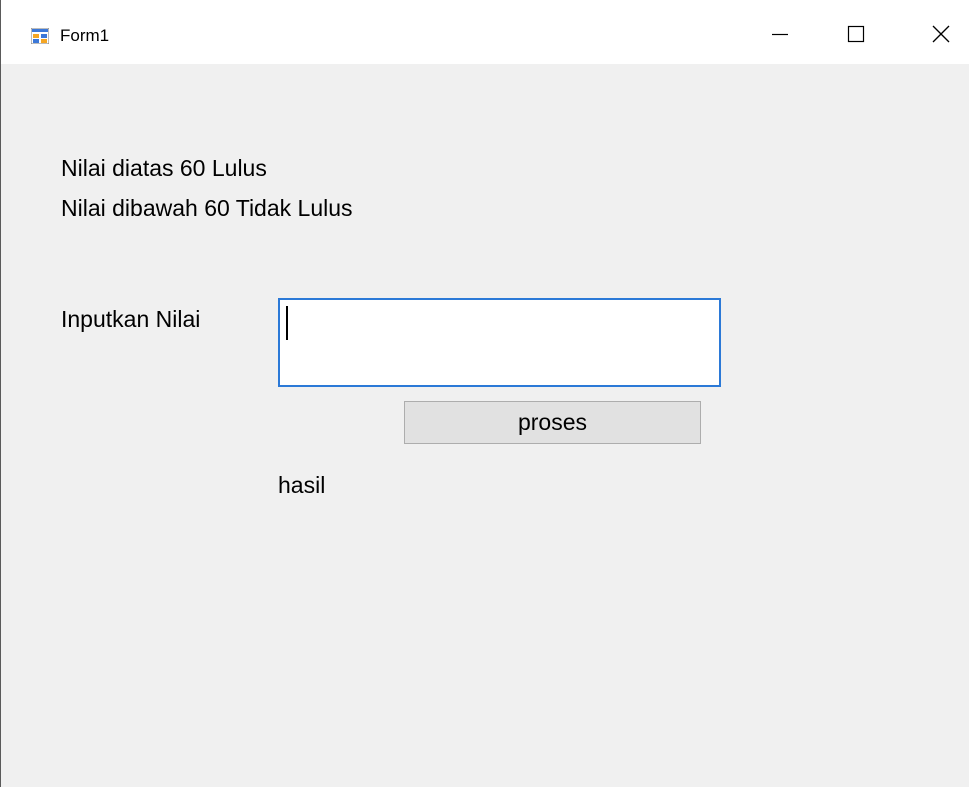  I want to click on rule-label-pass: Nilai diatas 60 Lulus, so click(164, 168).